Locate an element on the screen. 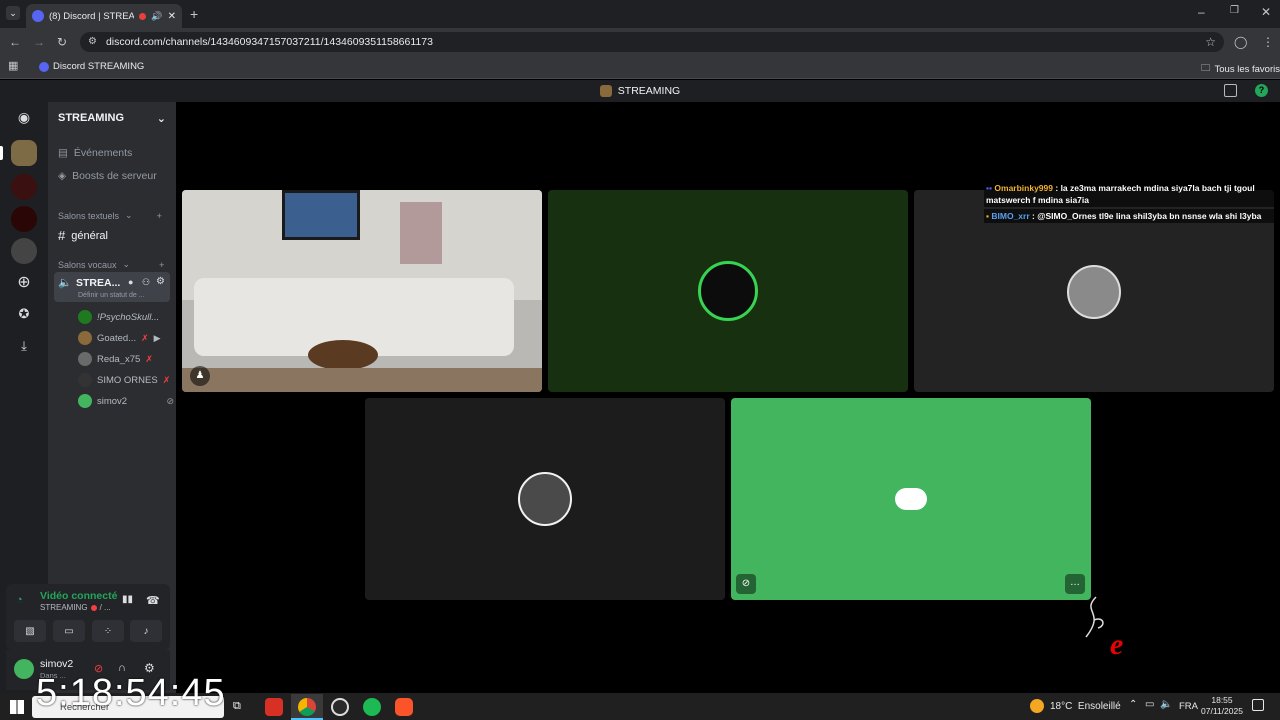  lang-indicator: FRA is located at coordinates (1188, 706).